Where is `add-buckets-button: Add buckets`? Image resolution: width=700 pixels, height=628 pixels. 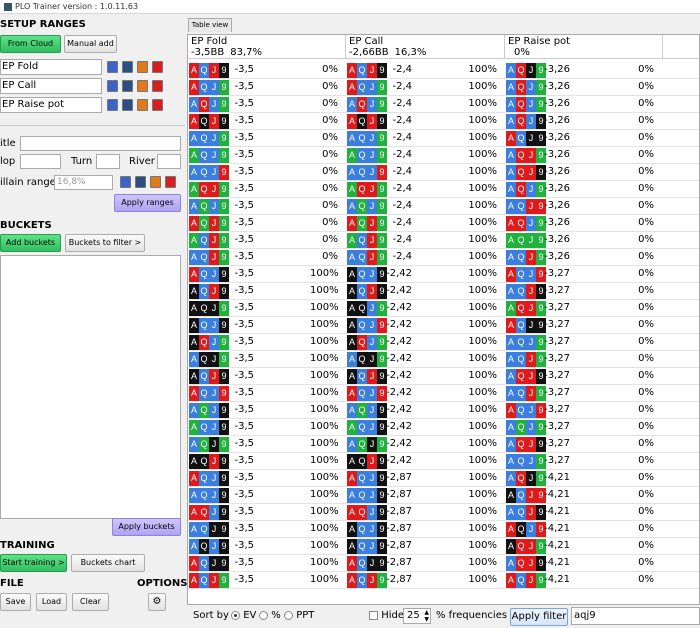 add-buckets-button: Add buckets is located at coordinates (30, 243).